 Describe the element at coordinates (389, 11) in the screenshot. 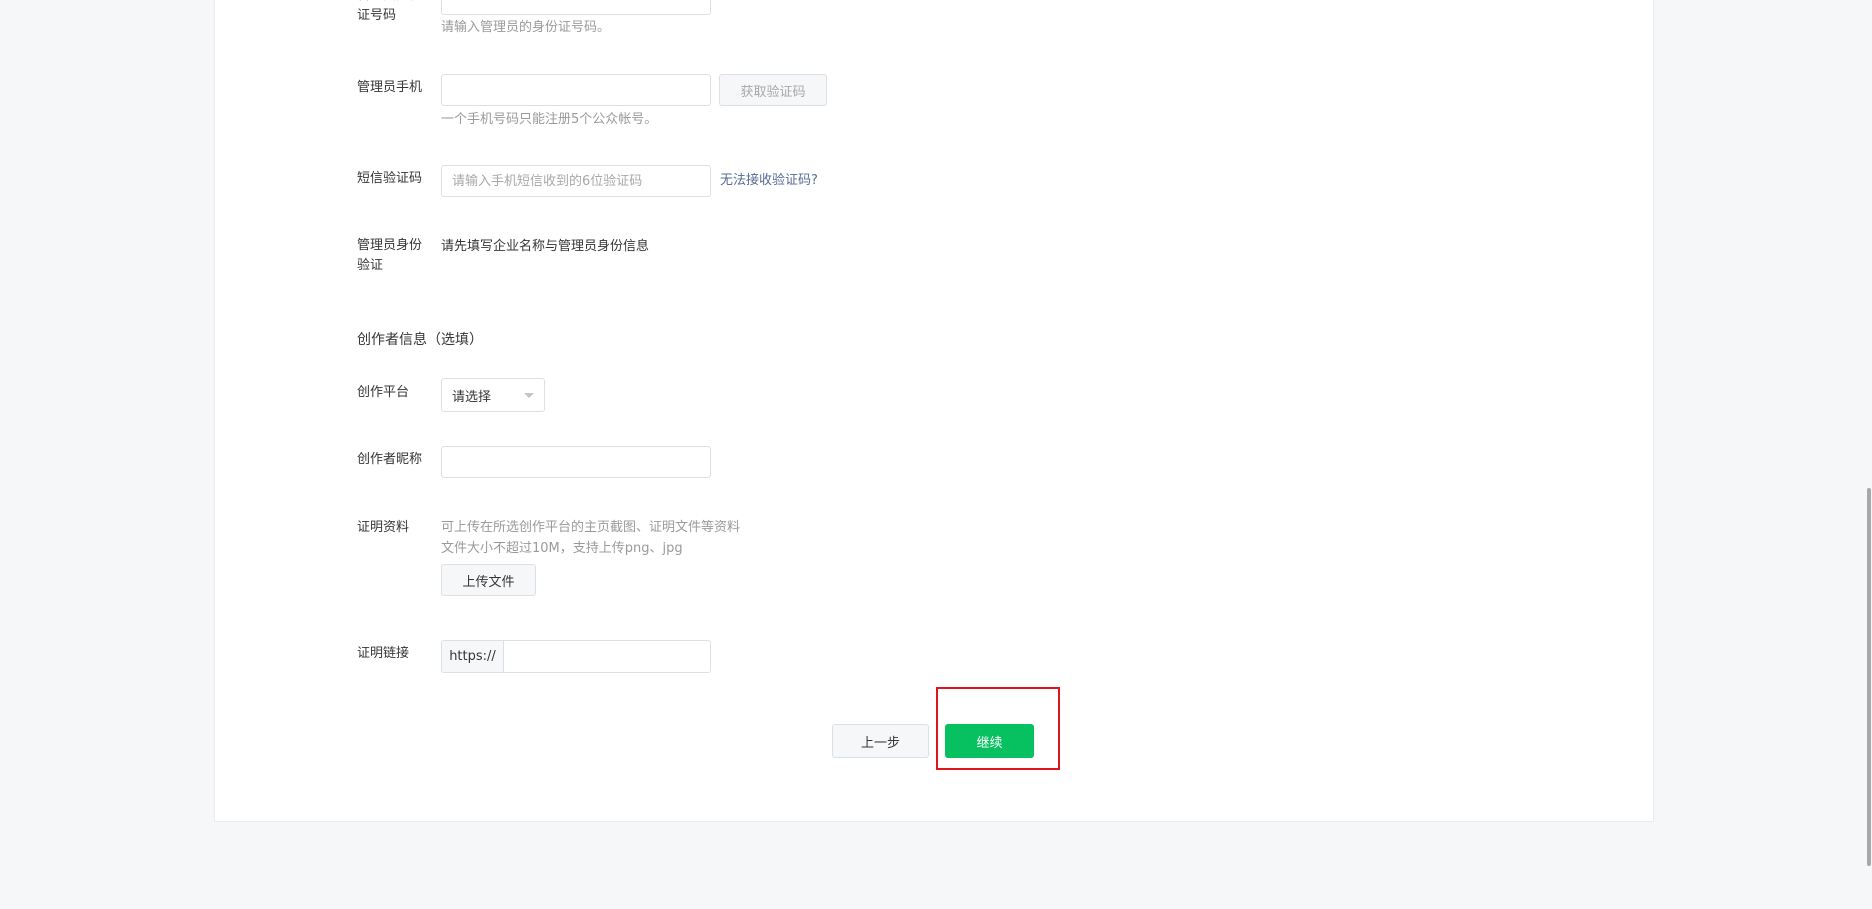

I see `id-number-label: 管理员身份证号码` at that location.